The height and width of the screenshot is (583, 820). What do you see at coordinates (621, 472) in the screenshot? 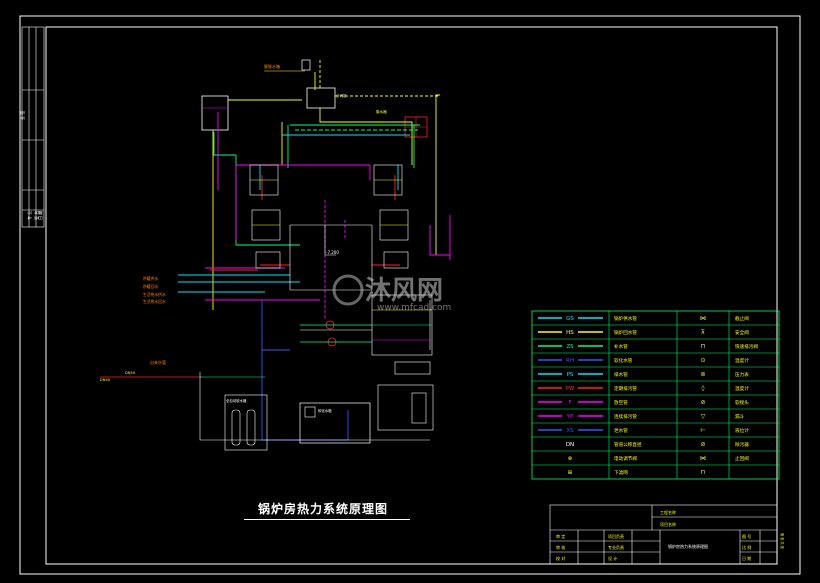
I see `legend-name: 下滤网` at bounding box center [621, 472].